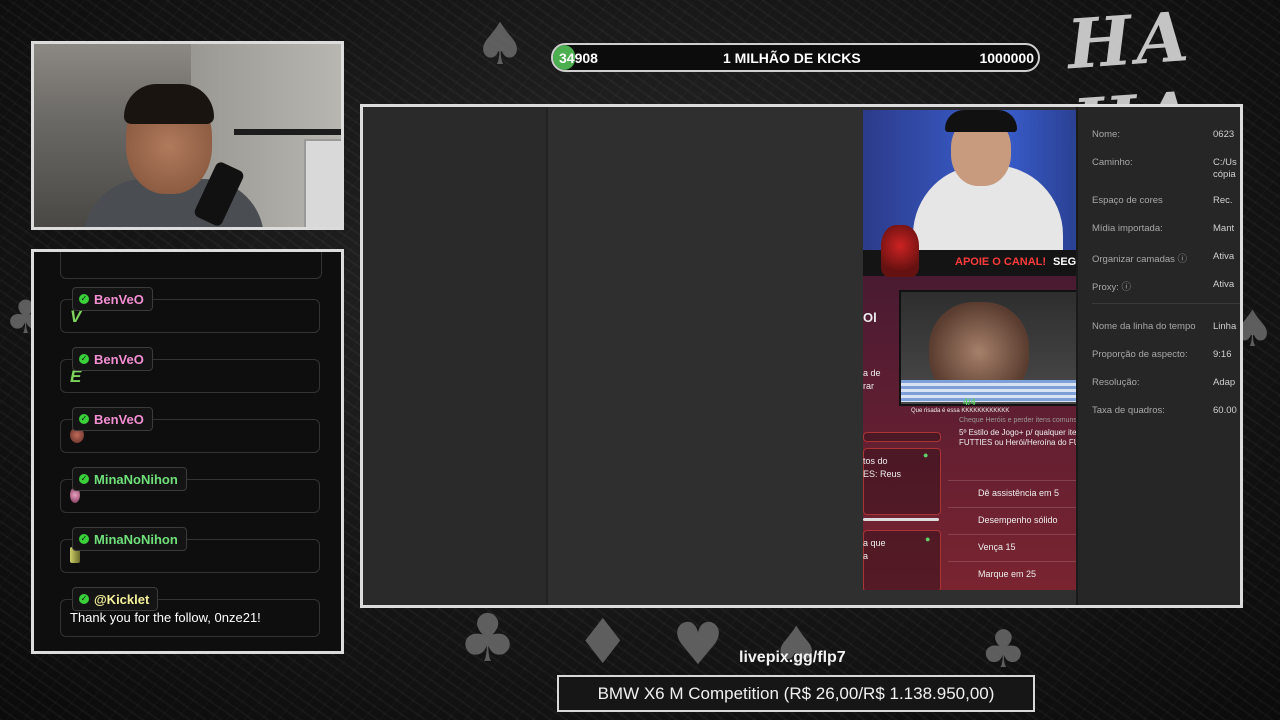 Image resolution: width=1280 pixels, height=720 pixels. What do you see at coordinates (1224, 382) in the screenshot?
I see `prop-value-resolution: Adap` at bounding box center [1224, 382].